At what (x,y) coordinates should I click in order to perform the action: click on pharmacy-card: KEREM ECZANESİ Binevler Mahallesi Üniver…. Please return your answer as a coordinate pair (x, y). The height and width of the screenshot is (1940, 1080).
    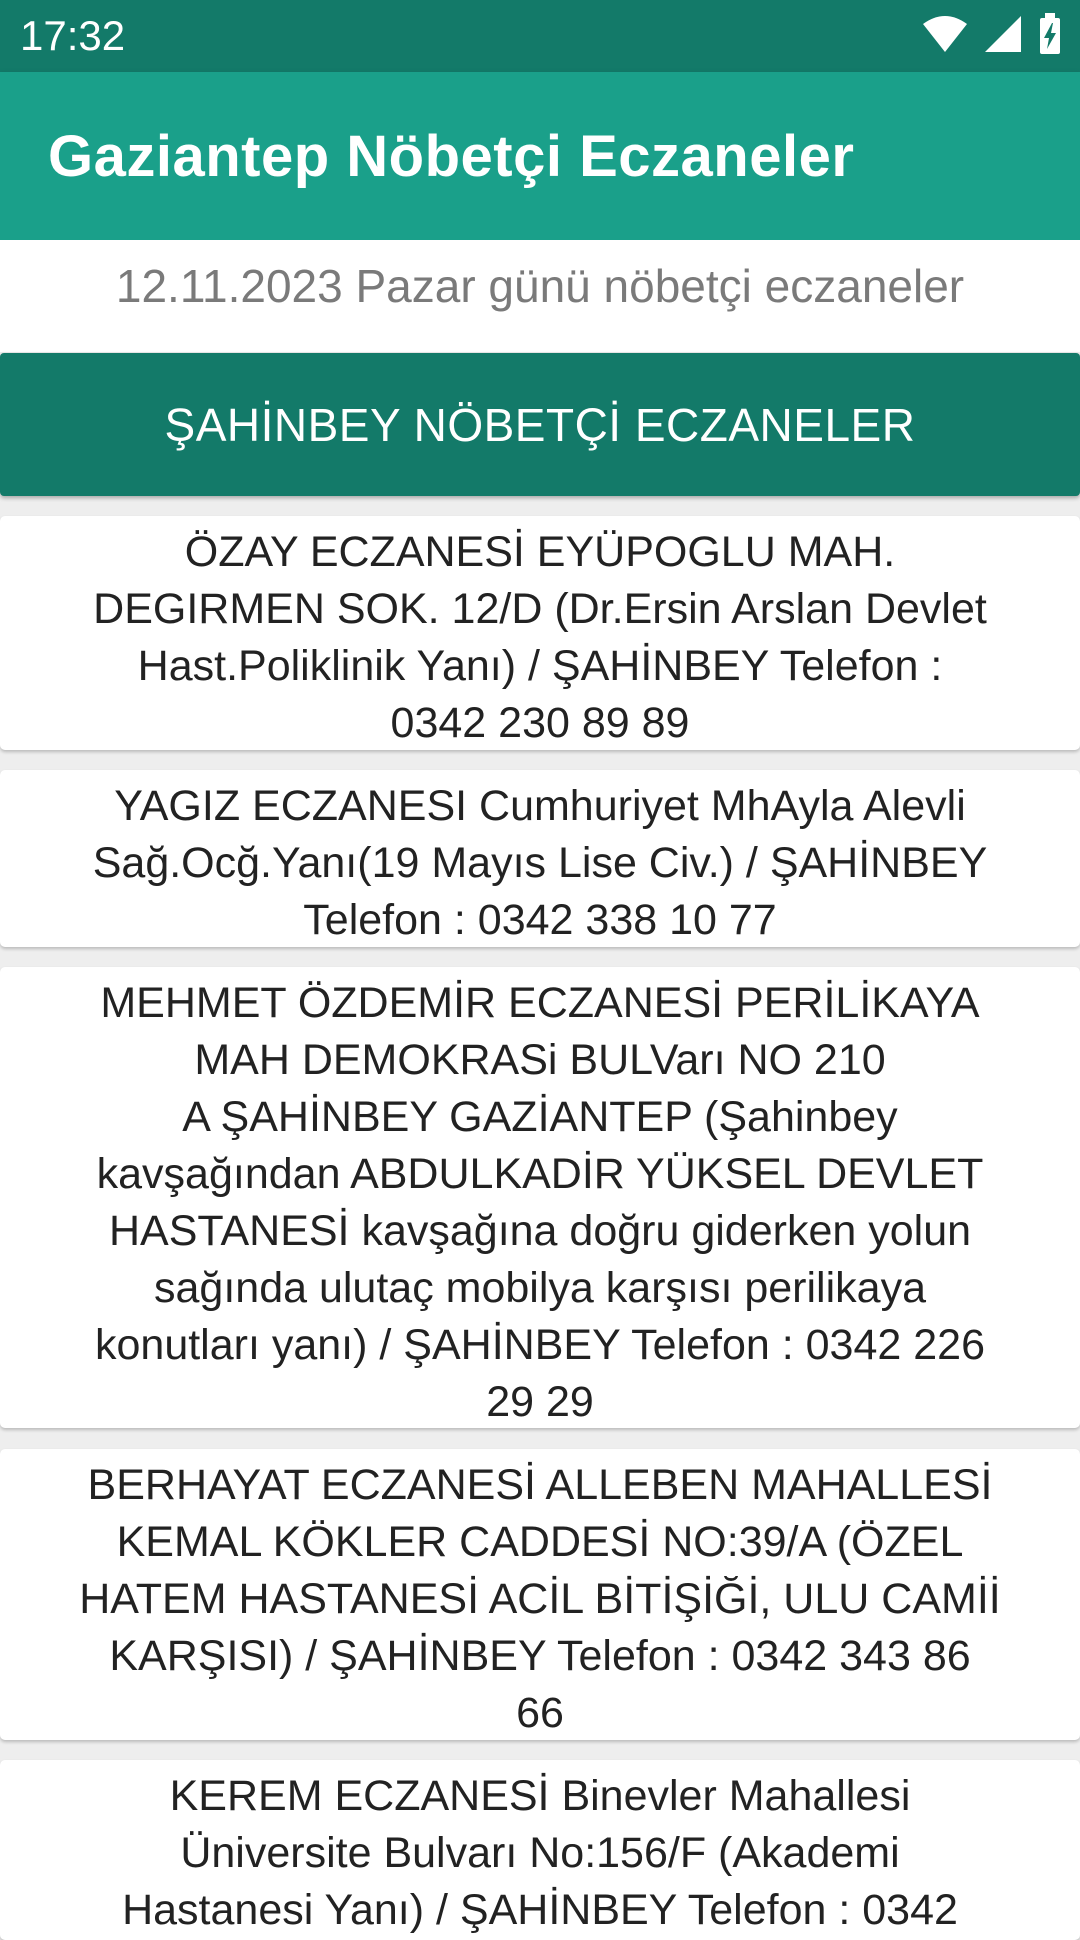
    Looking at the image, I should click on (540, 1850).